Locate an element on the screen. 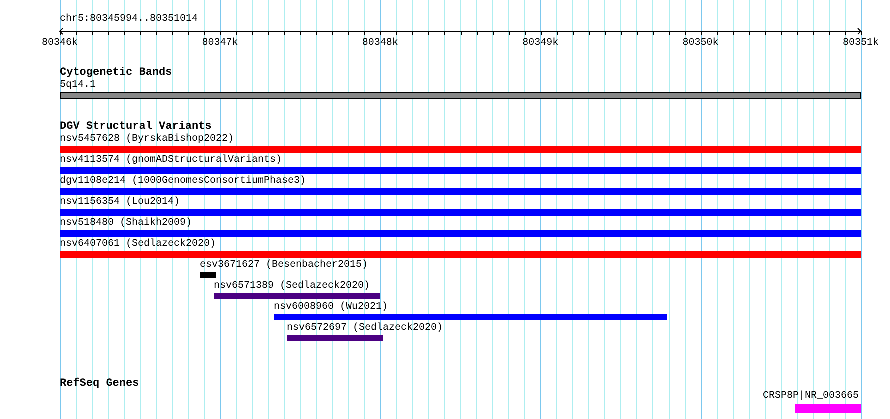  tick-label: 80346k is located at coordinates (60, 43).